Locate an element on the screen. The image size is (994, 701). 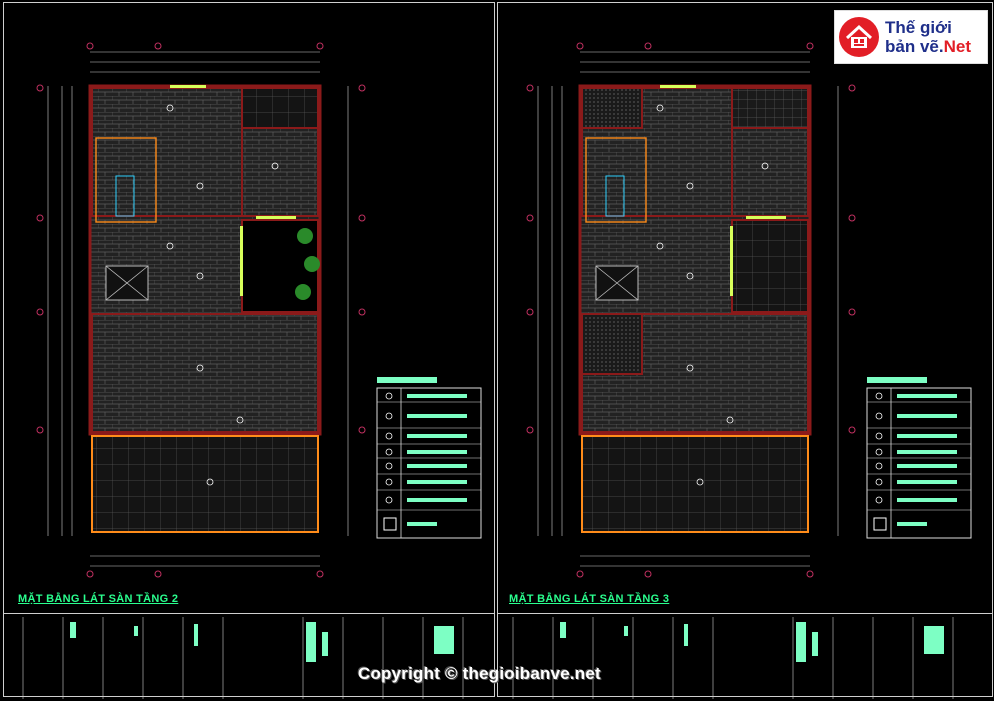
logo-net: Net is located at coordinates (957, 46).